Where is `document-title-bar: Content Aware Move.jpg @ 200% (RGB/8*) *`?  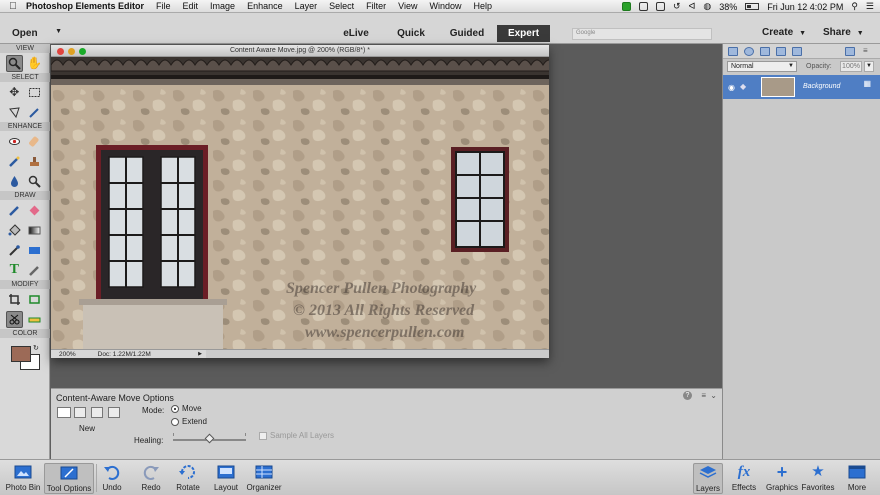 document-title-bar: Content Aware Move.jpg @ 200% (RGB/8*) * is located at coordinates (300, 51).